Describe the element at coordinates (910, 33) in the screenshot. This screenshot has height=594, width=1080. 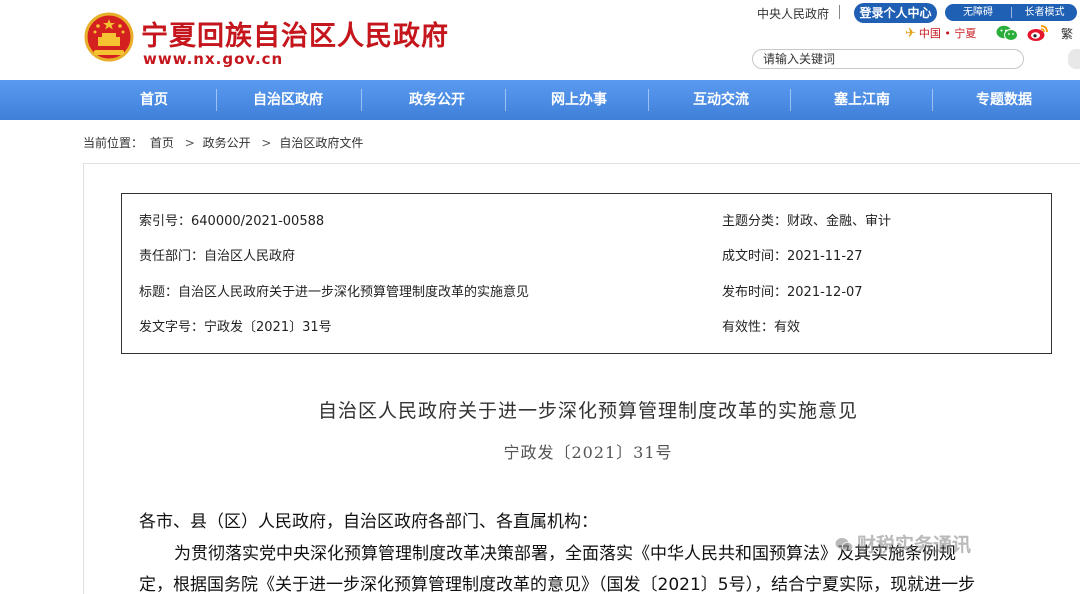
I see `china-logo-icon: ✈` at that location.